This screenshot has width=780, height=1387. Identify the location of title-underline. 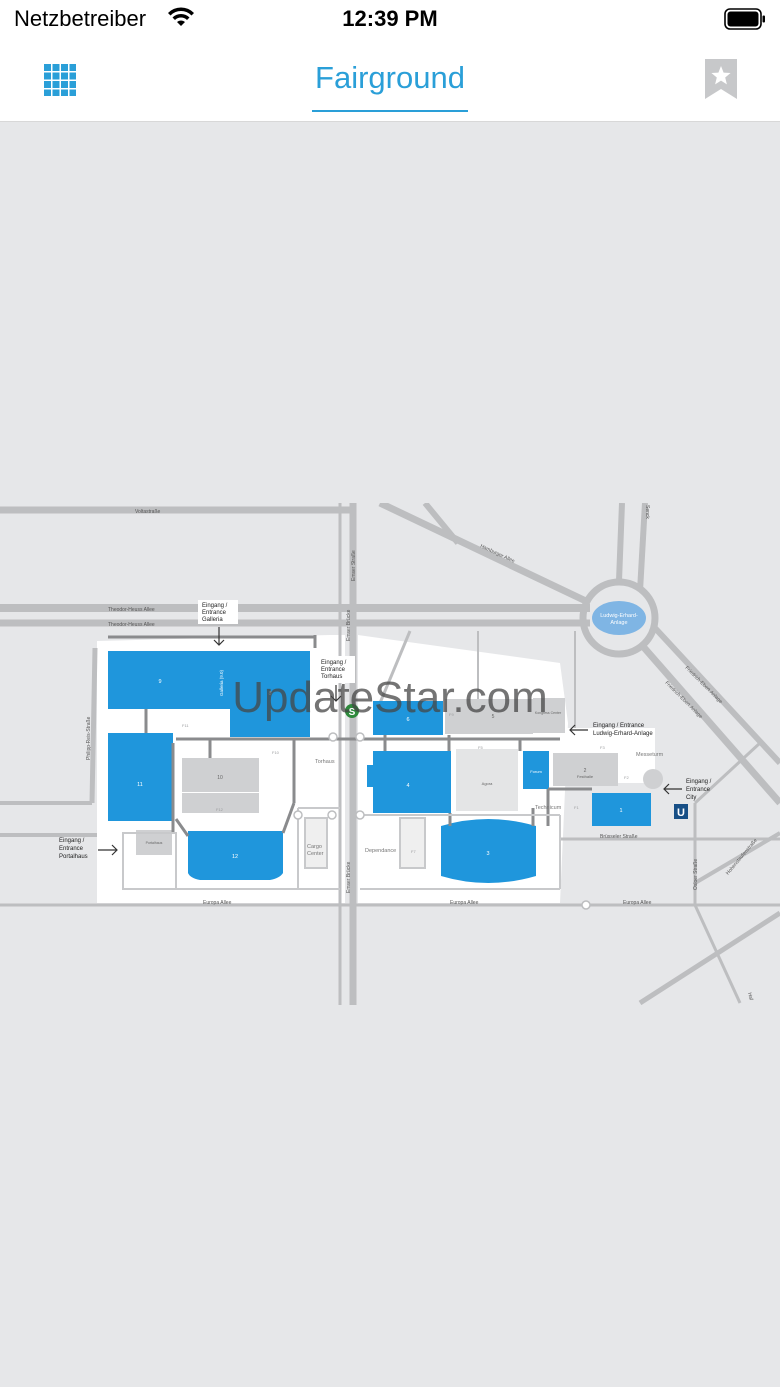
(390, 111).